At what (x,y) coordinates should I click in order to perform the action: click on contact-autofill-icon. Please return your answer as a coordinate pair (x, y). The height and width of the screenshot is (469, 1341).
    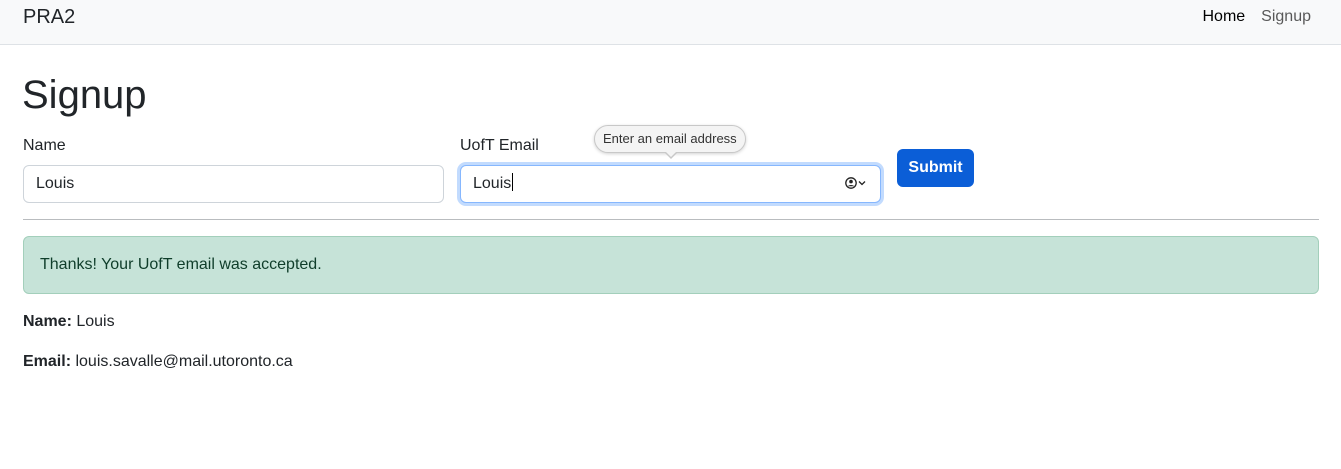
    Looking at the image, I should click on (855, 183).